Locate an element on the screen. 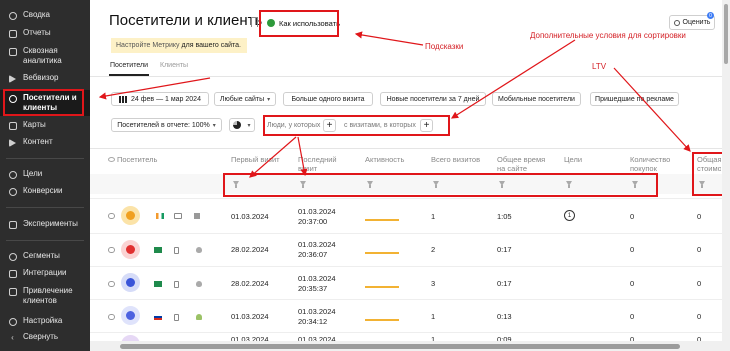 This screenshot has height=351, width=730. target-icon is located at coordinates (12, 174).